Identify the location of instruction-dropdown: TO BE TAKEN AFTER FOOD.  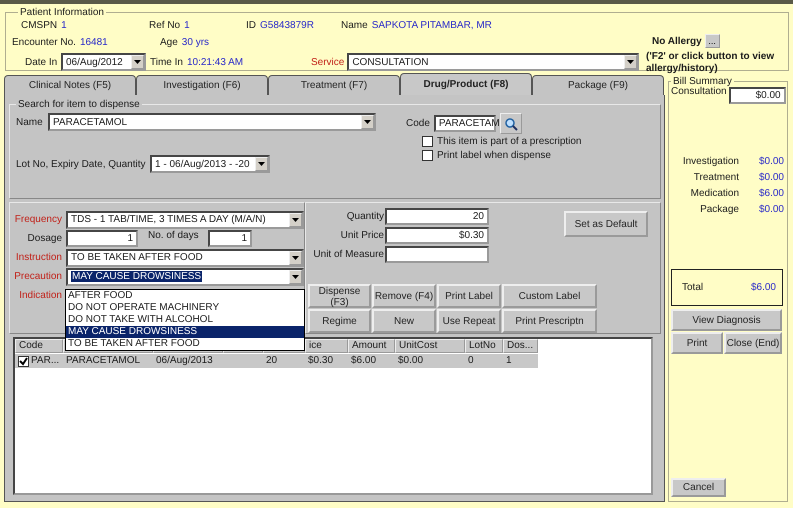
(185, 257).